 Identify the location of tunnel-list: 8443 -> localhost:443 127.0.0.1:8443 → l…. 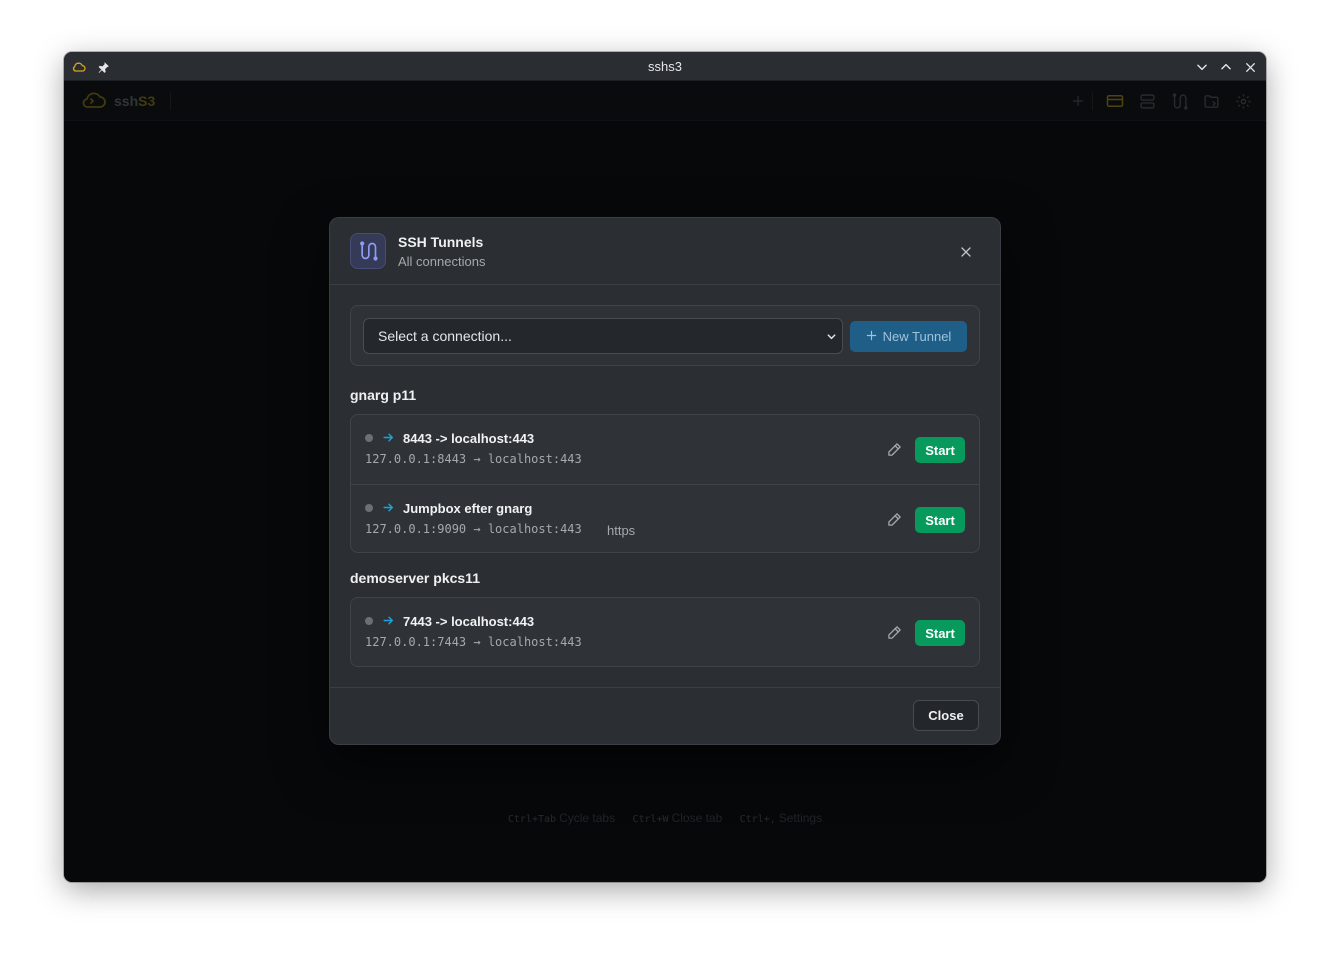
(665, 483).